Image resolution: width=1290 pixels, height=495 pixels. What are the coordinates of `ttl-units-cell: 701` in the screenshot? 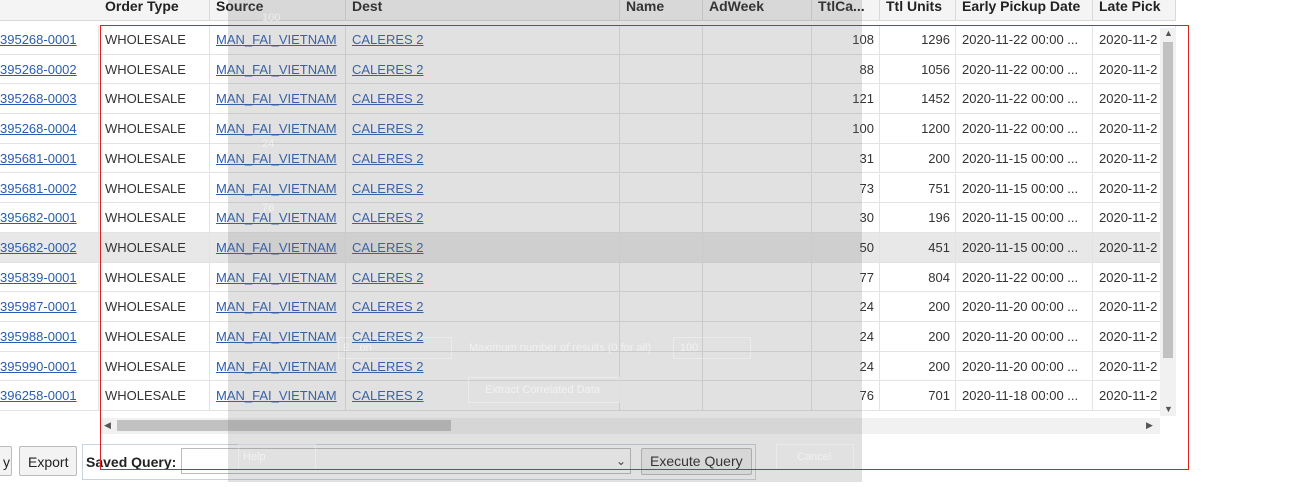 It's located at (918, 396).